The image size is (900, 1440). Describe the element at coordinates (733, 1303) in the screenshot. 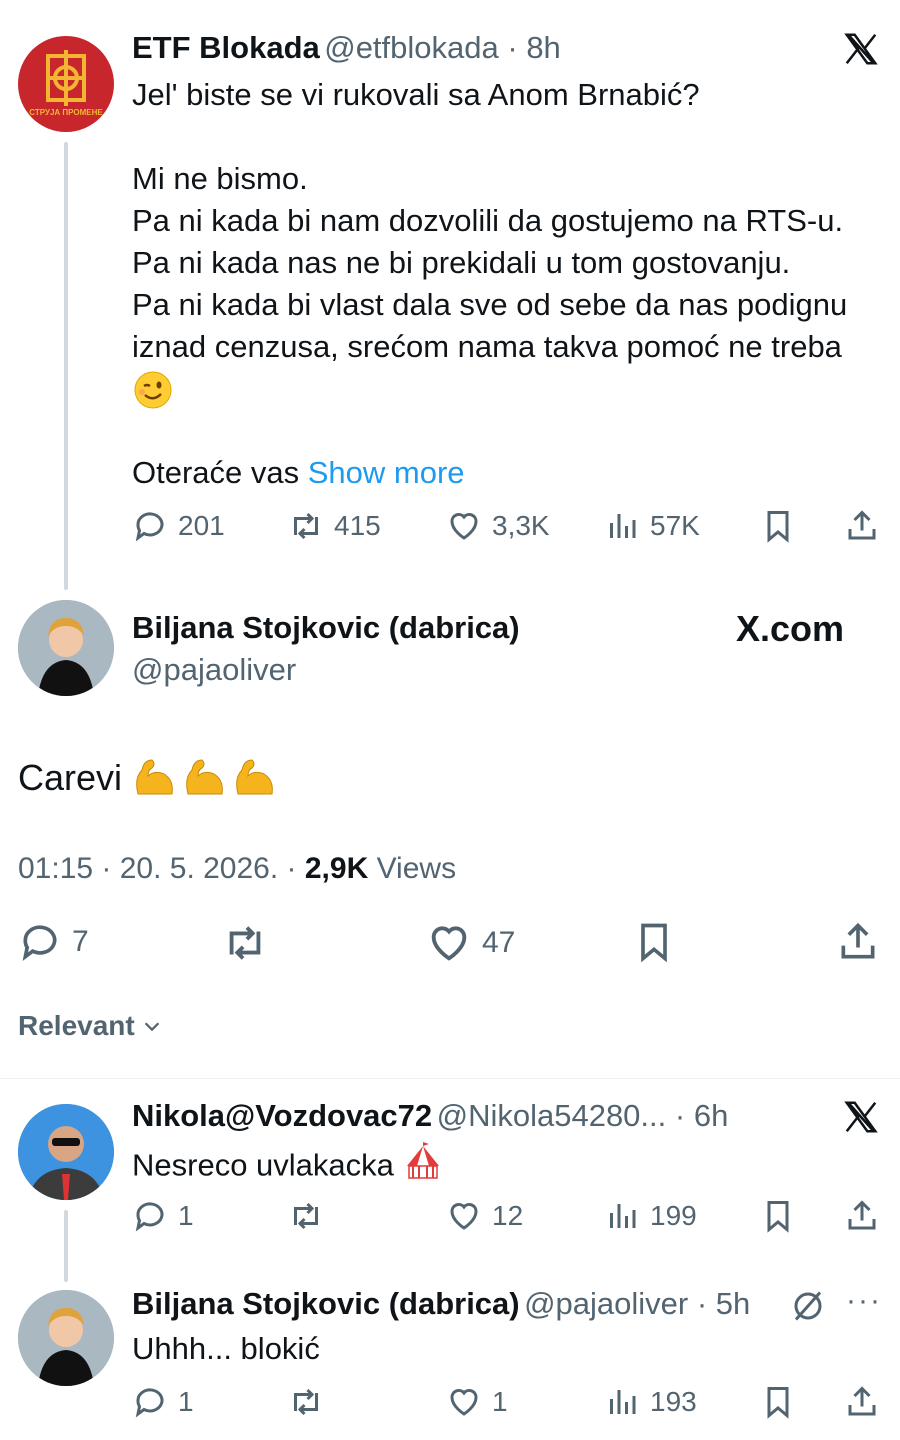

I see `tweet-time: 5h` at that location.